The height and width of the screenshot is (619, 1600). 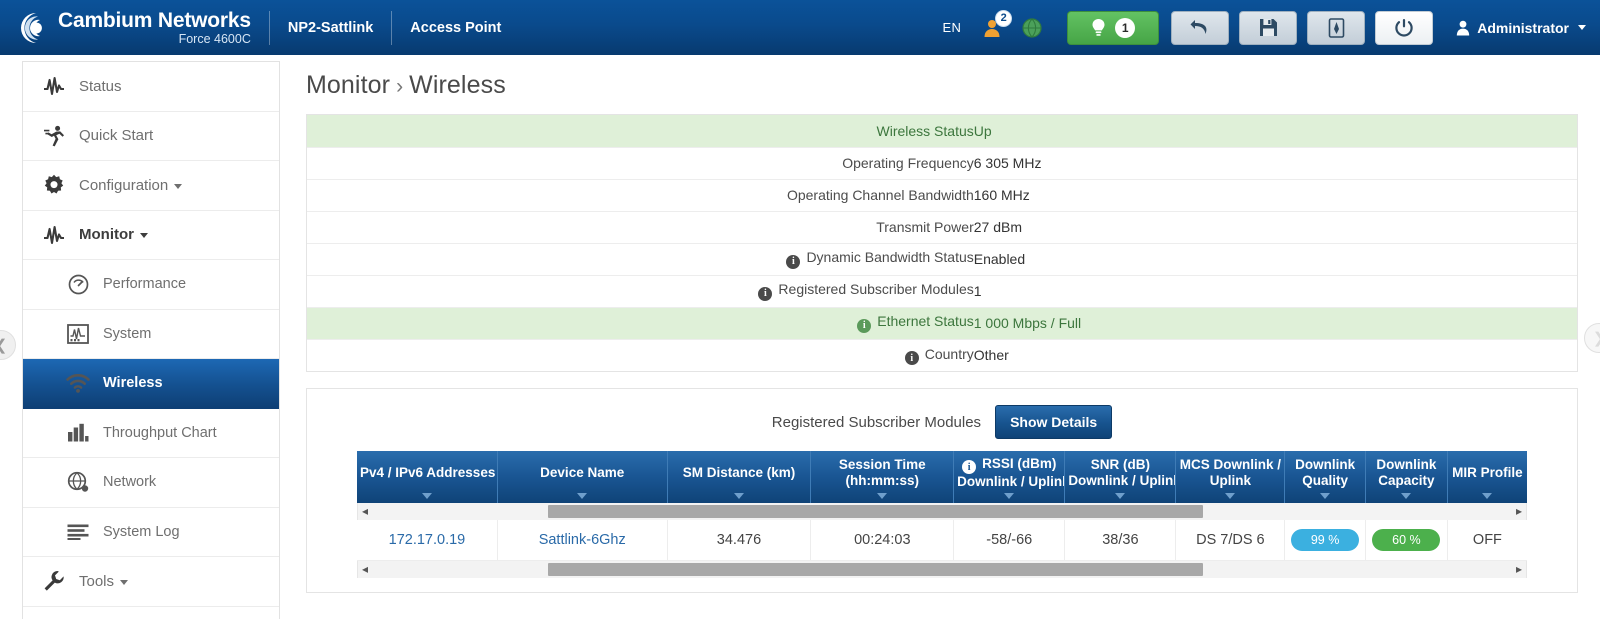 What do you see at coordinates (348, 85) in the screenshot?
I see `breadcrumb-parent: Monitor` at bounding box center [348, 85].